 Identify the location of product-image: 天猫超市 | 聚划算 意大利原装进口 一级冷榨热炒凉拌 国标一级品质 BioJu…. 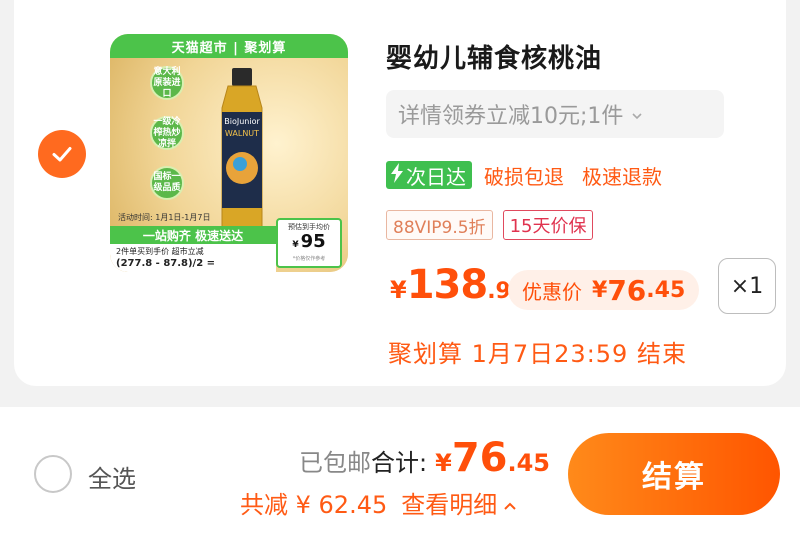
(229, 153).